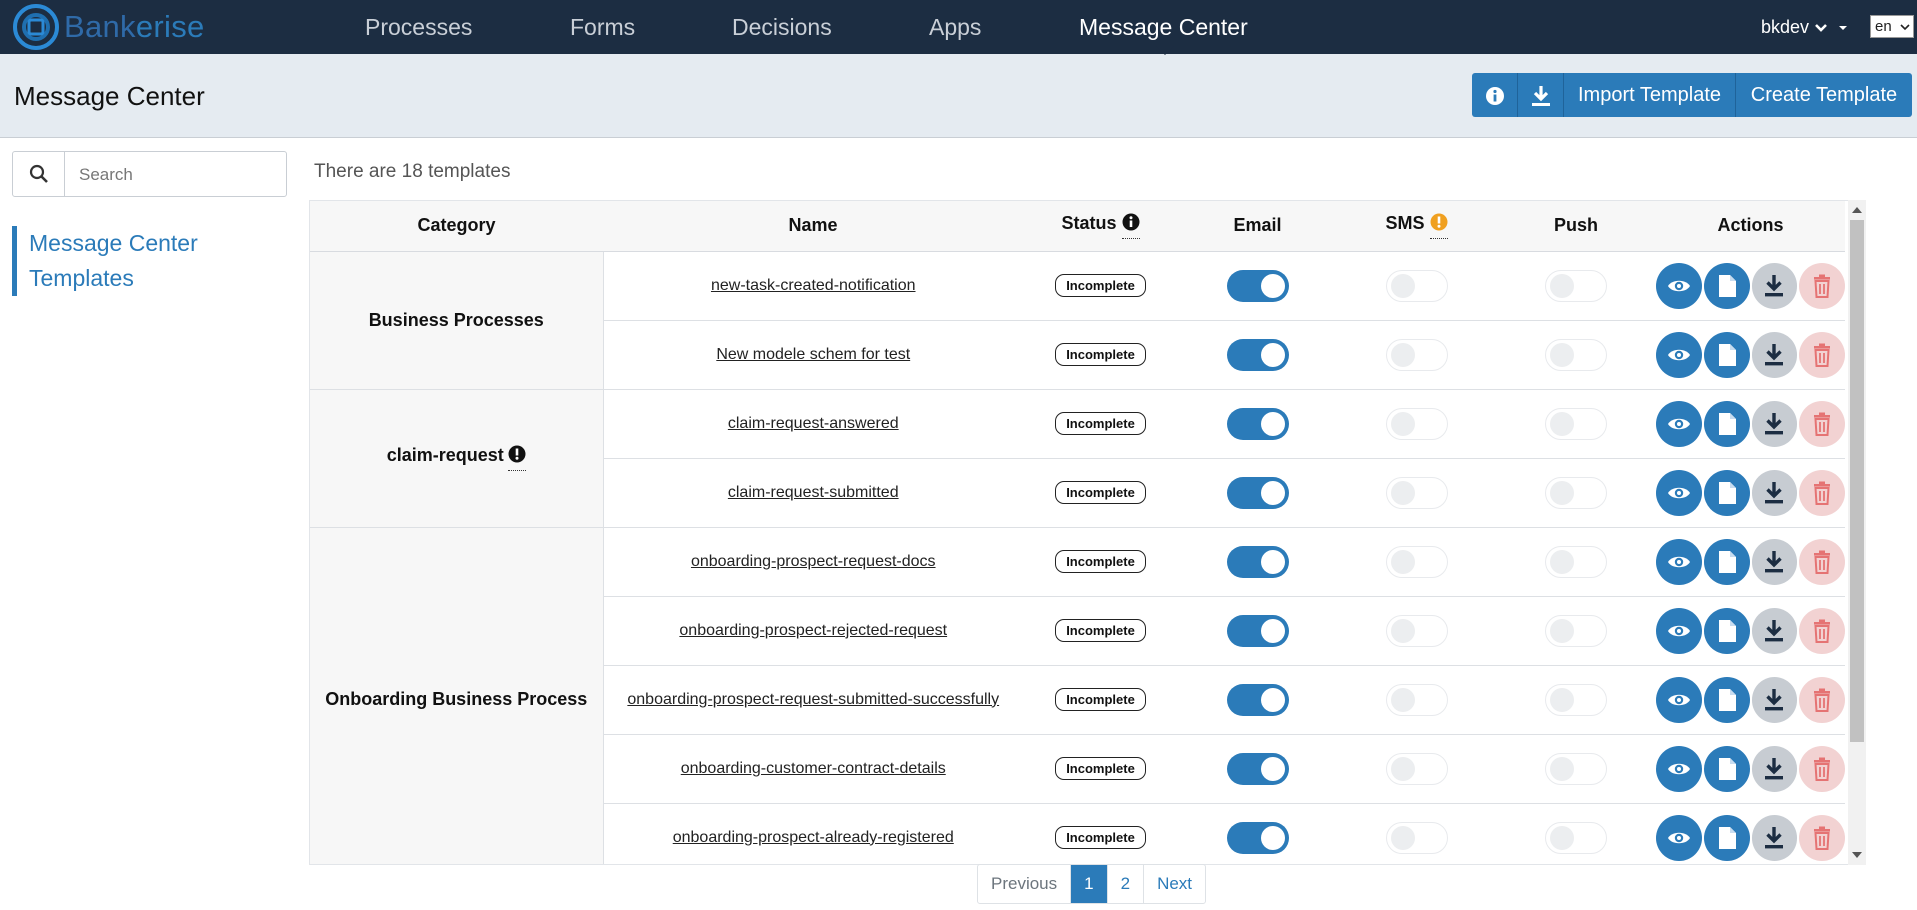 The height and width of the screenshot is (910, 1917). I want to click on create-template-button: Create Template, so click(1824, 95).